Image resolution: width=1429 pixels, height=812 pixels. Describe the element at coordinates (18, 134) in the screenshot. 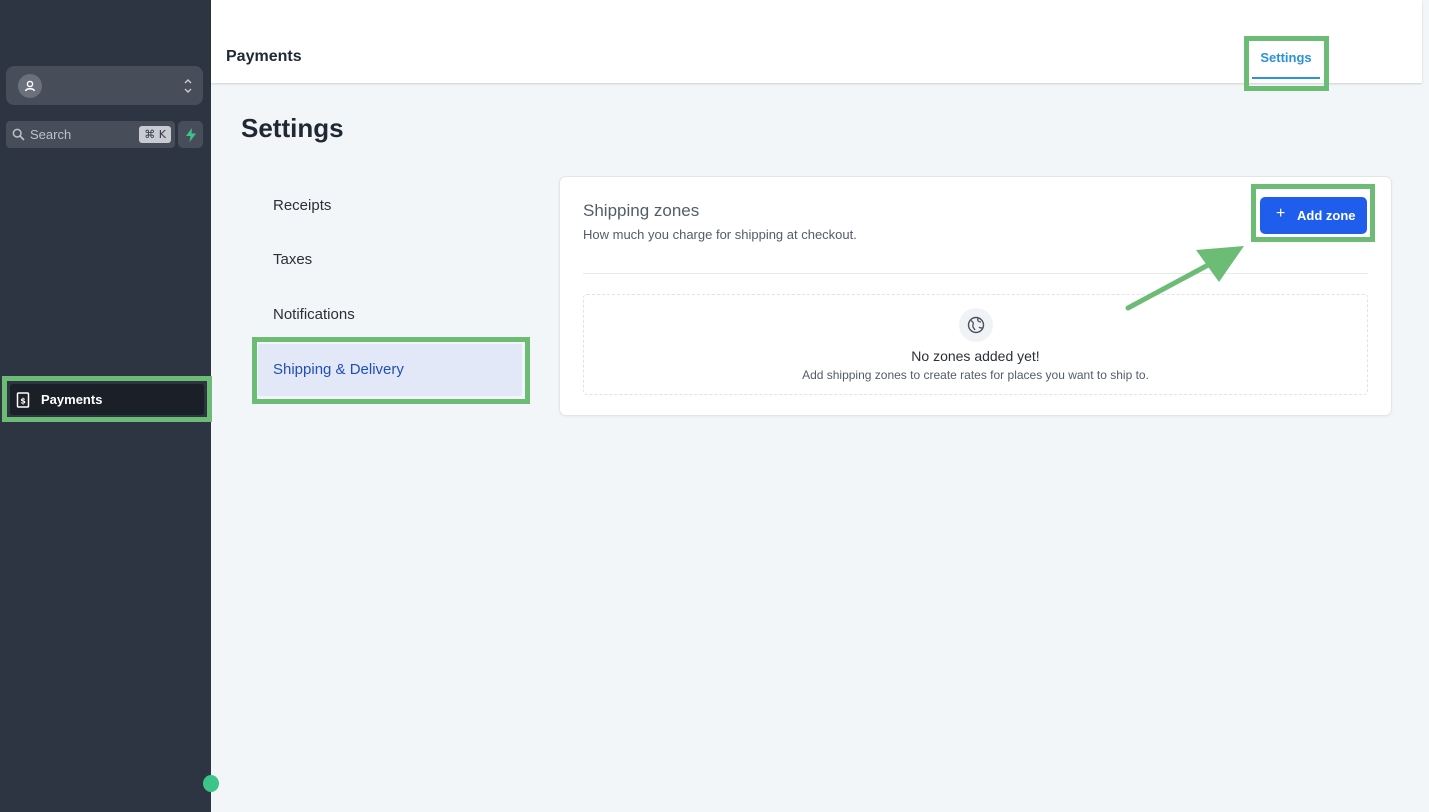

I see `search-icon` at that location.